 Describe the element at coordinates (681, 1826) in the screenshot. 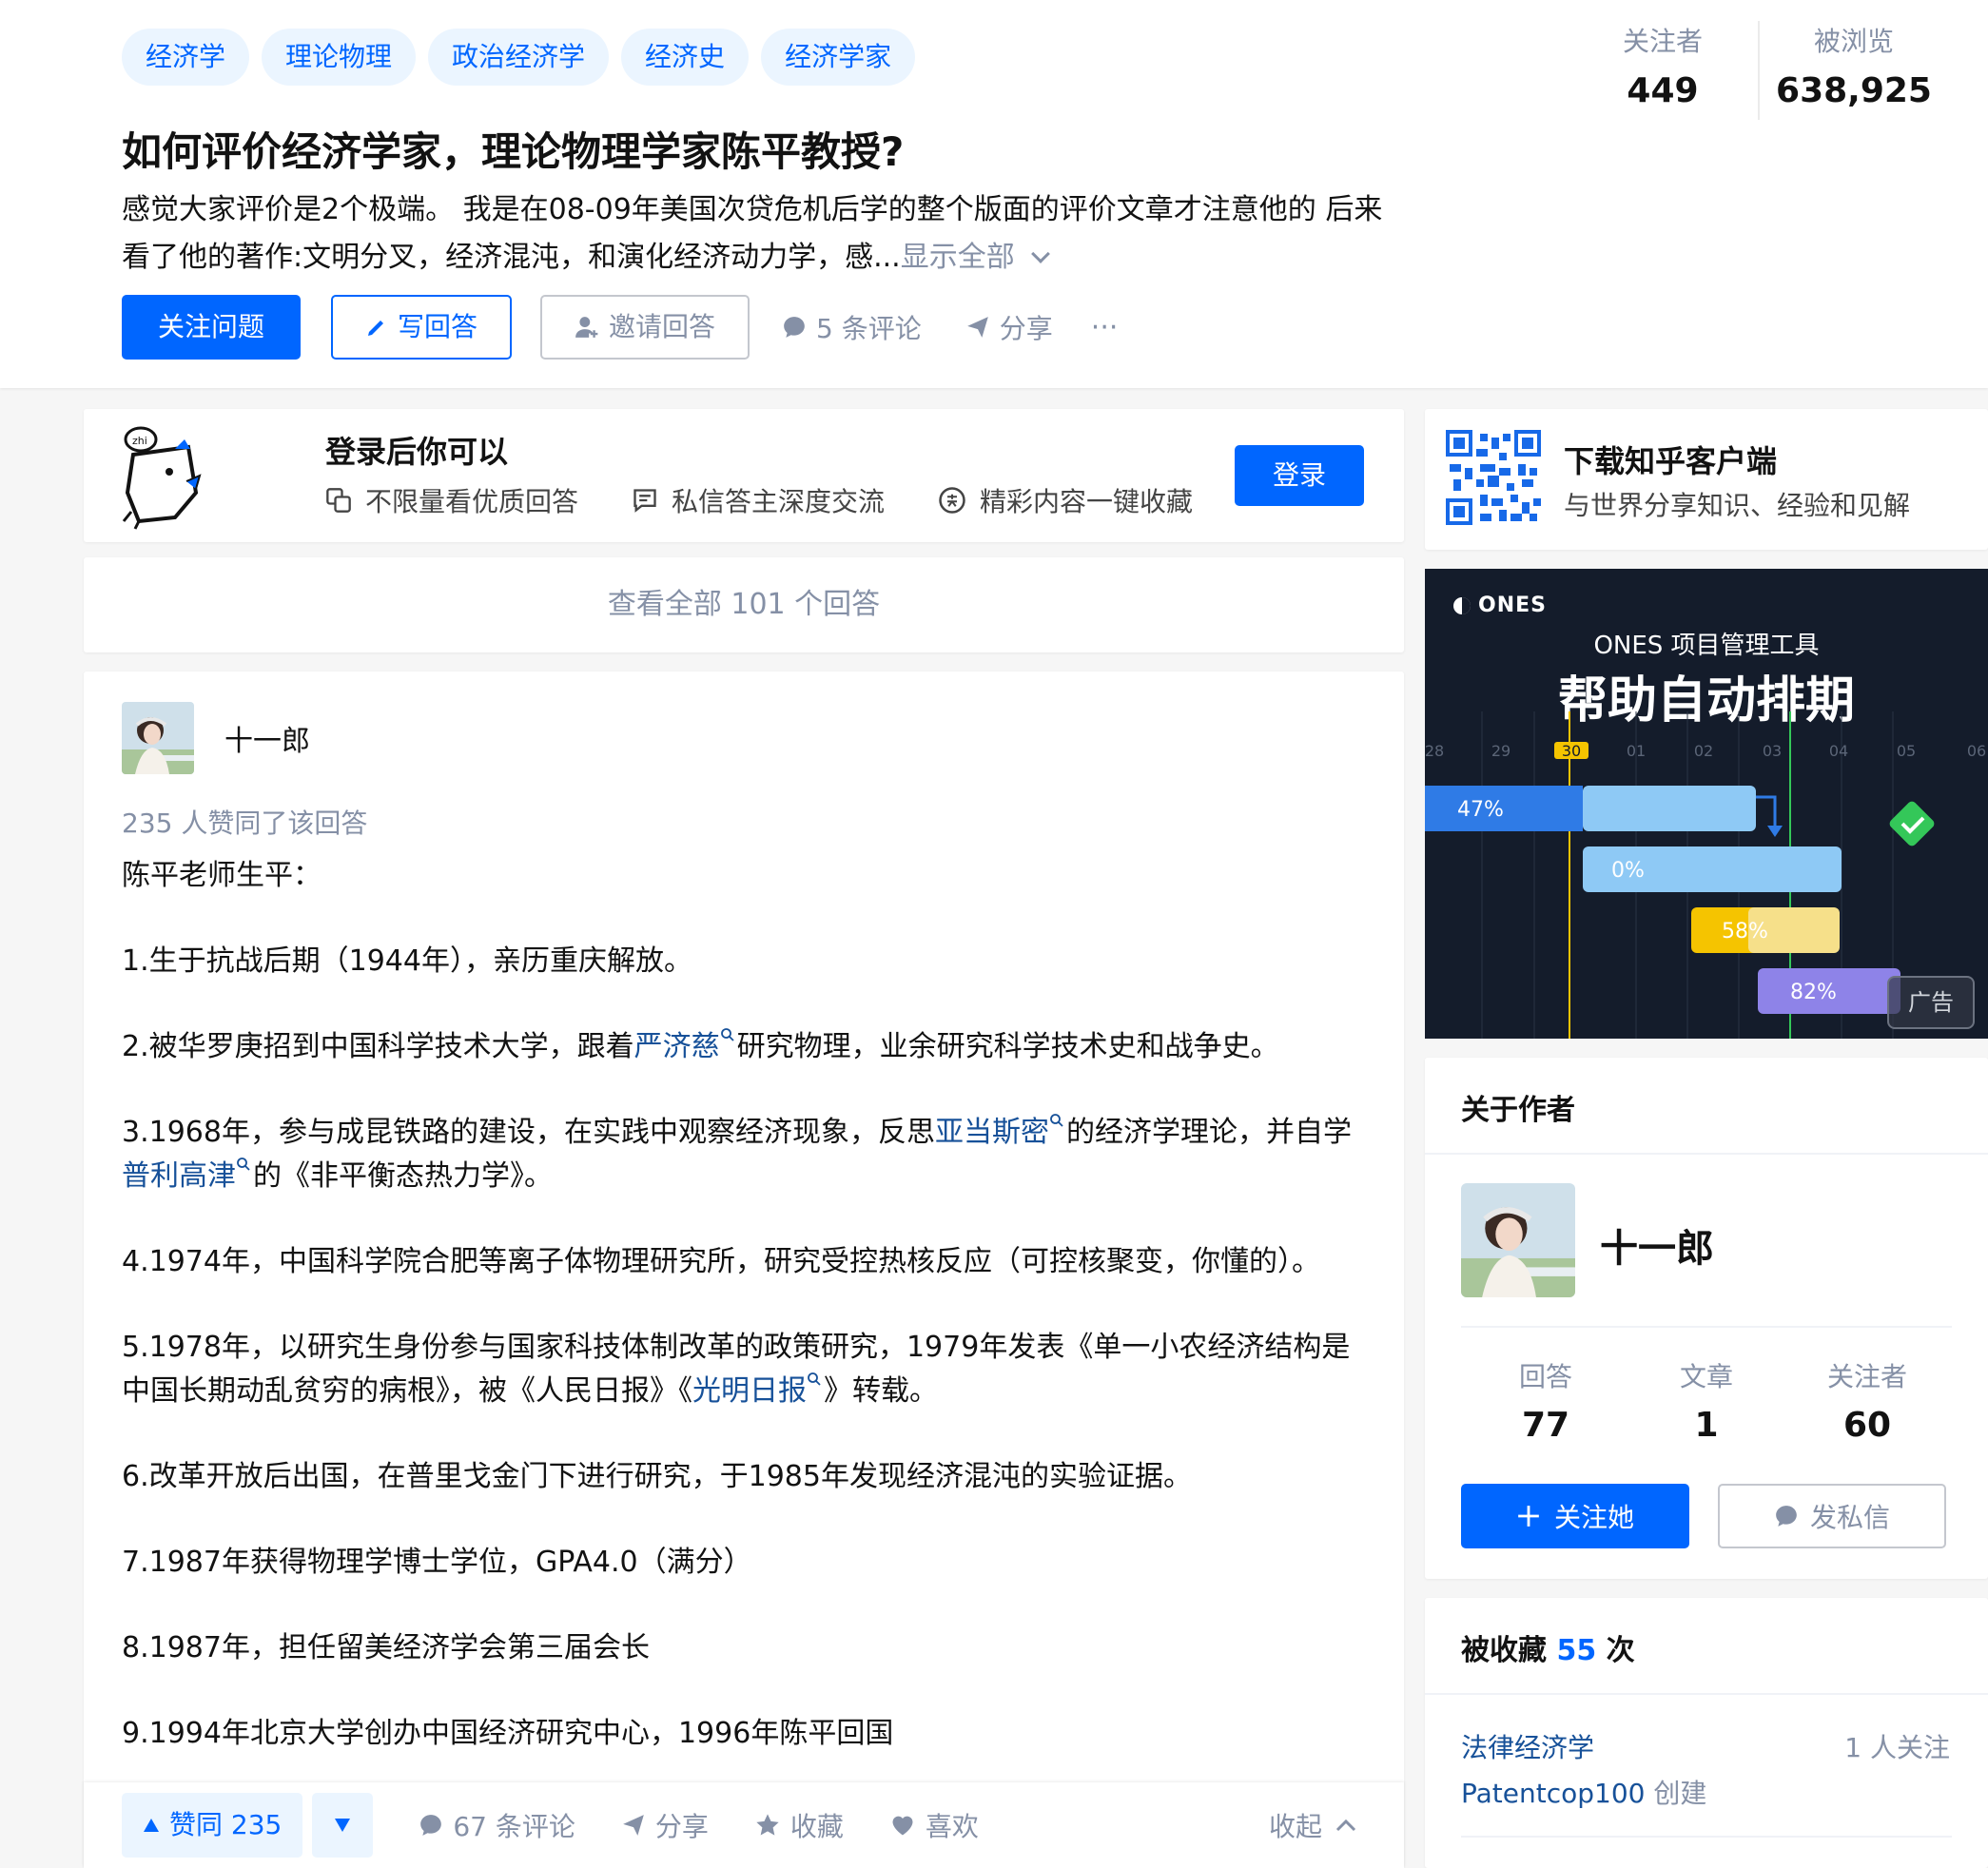

I see `answer-share-label: 分享` at that location.